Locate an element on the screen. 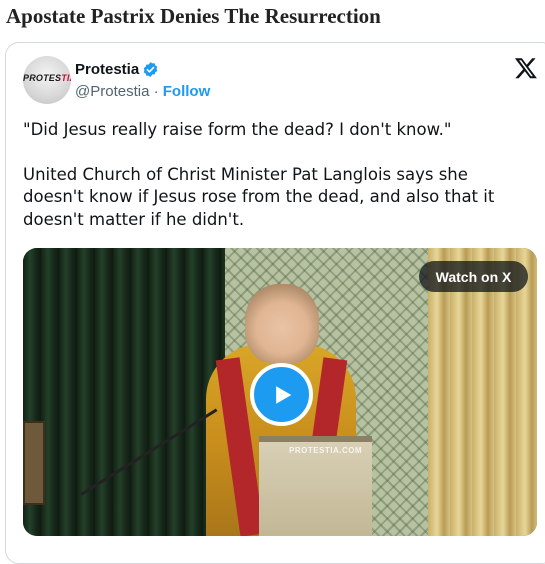 Image resolution: width=545 pixels, height=564 pixels. x-logo-icon is located at coordinates (526, 68).